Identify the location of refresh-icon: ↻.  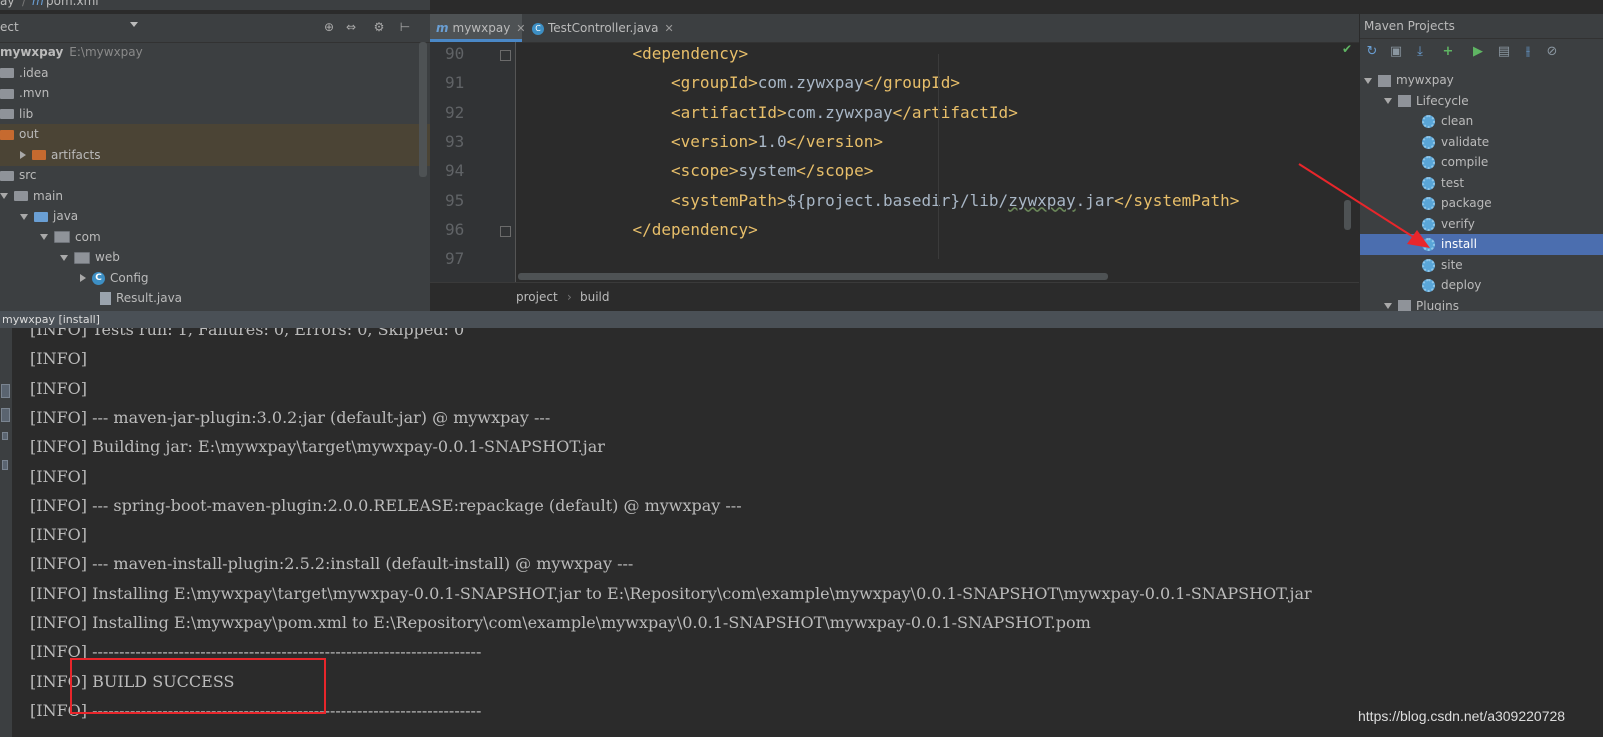
(1372, 52).